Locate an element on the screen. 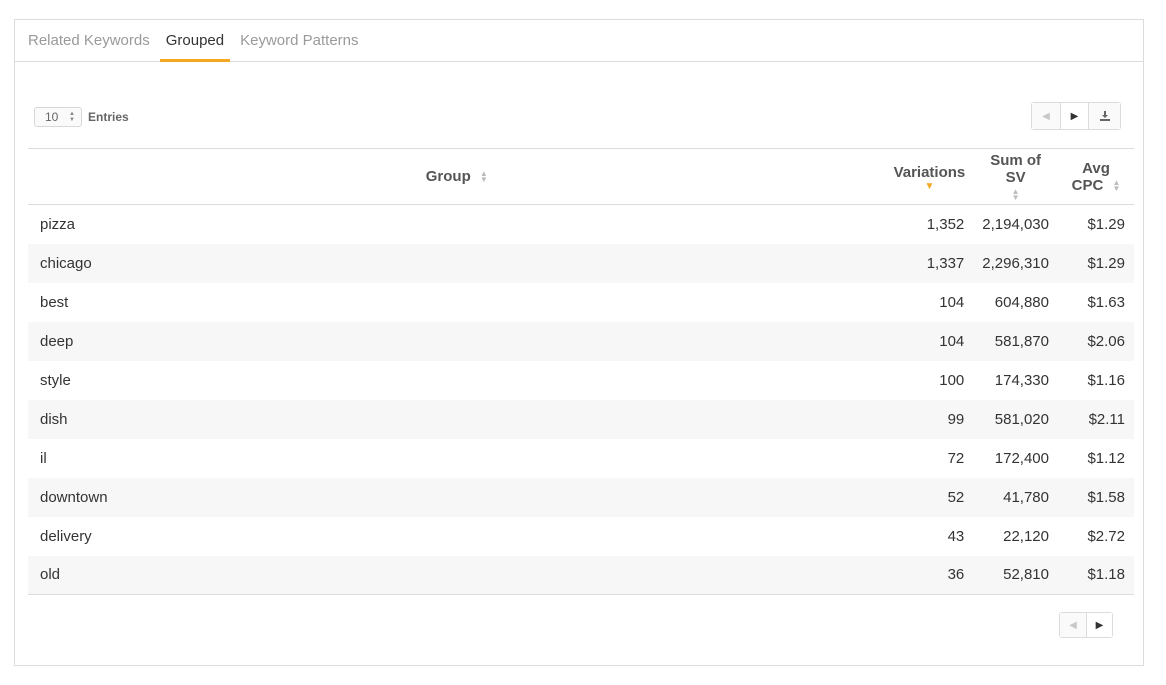  cell-avg-cpc: $1.12 is located at coordinates (1106, 458).